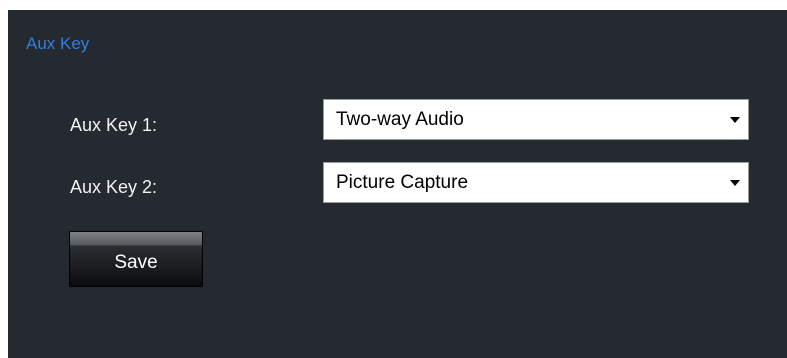 The image size is (787, 358). Describe the element at coordinates (114, 187) in the screenshot. I see `aux-key-2-label: Aux Key 2:` at that location.